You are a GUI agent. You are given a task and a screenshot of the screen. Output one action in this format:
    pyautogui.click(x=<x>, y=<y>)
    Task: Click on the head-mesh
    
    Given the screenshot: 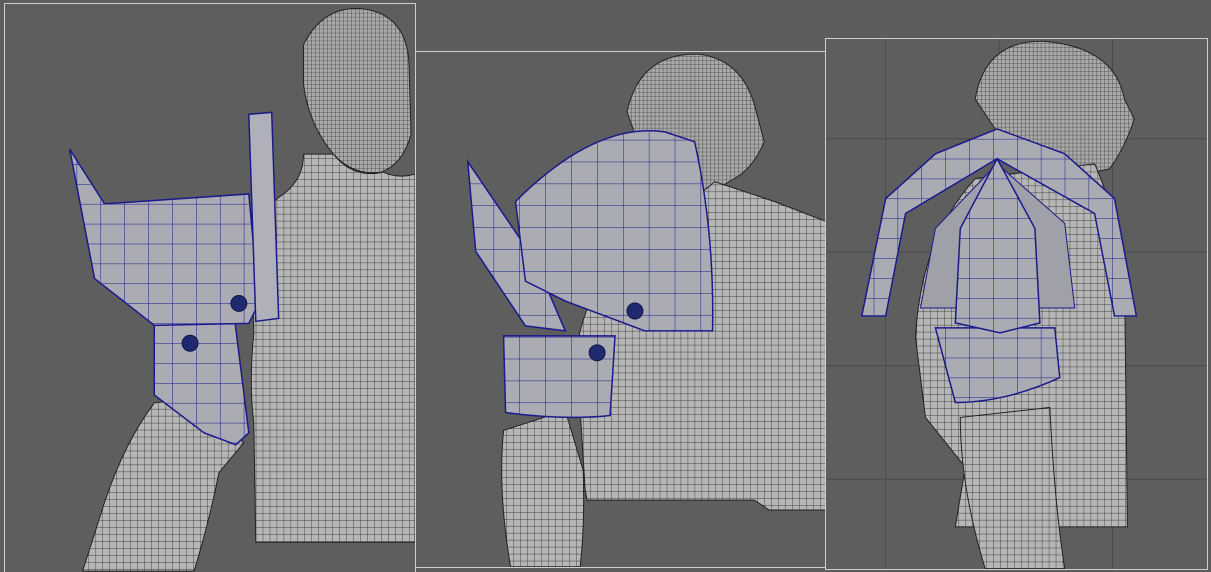 What is the action you would take?
    pyautogui.click(x=357, y=91)
    